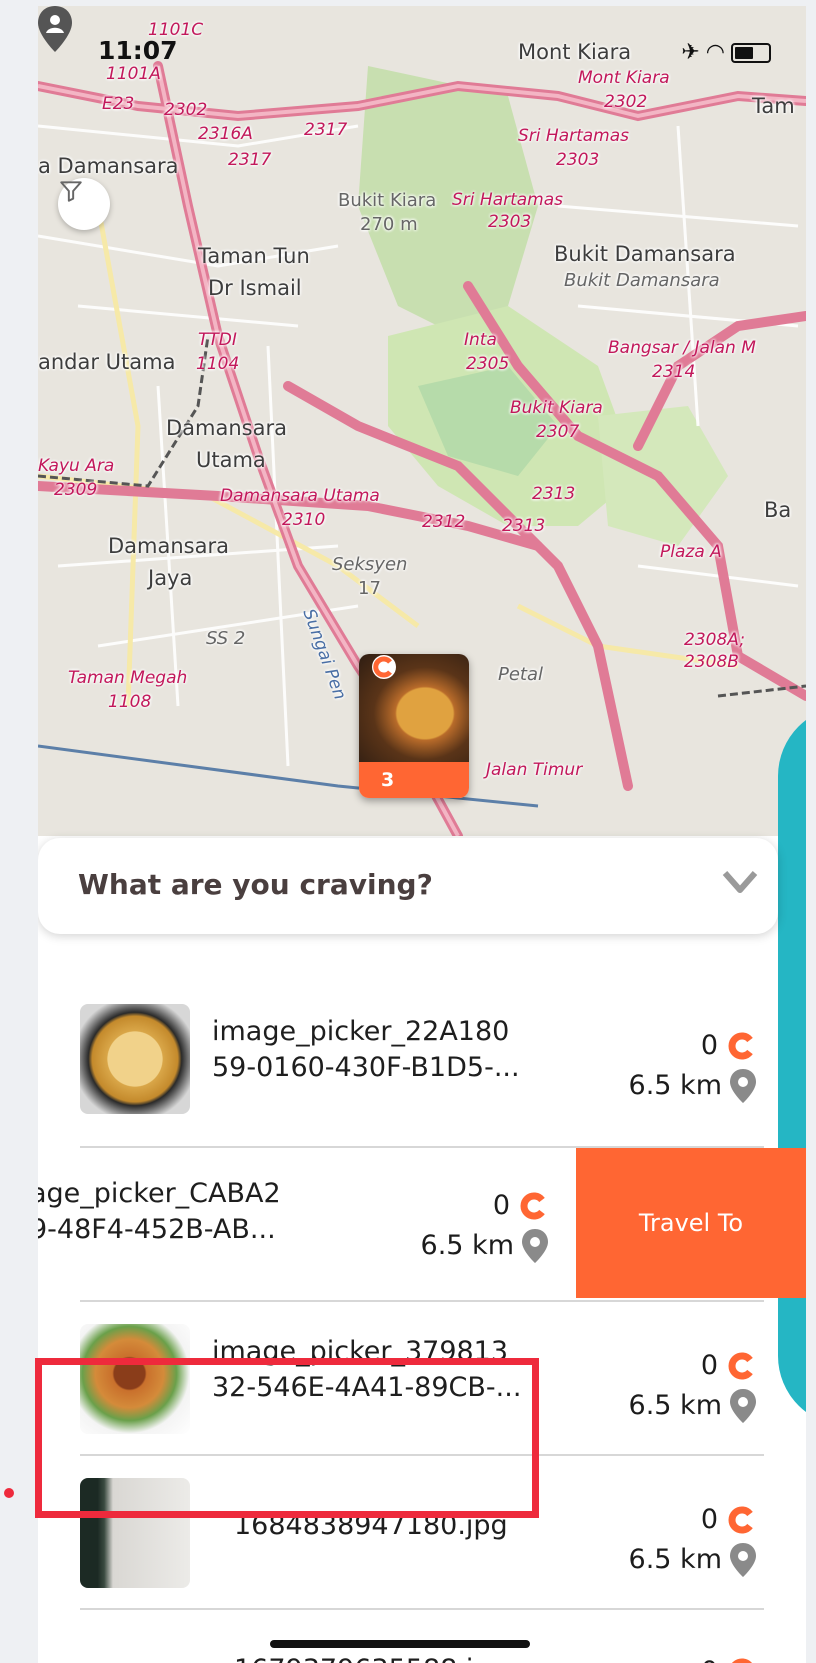  Describe the element at coordinates (55, 29) in the screenshot. I see `user-pin-icon` at that location.